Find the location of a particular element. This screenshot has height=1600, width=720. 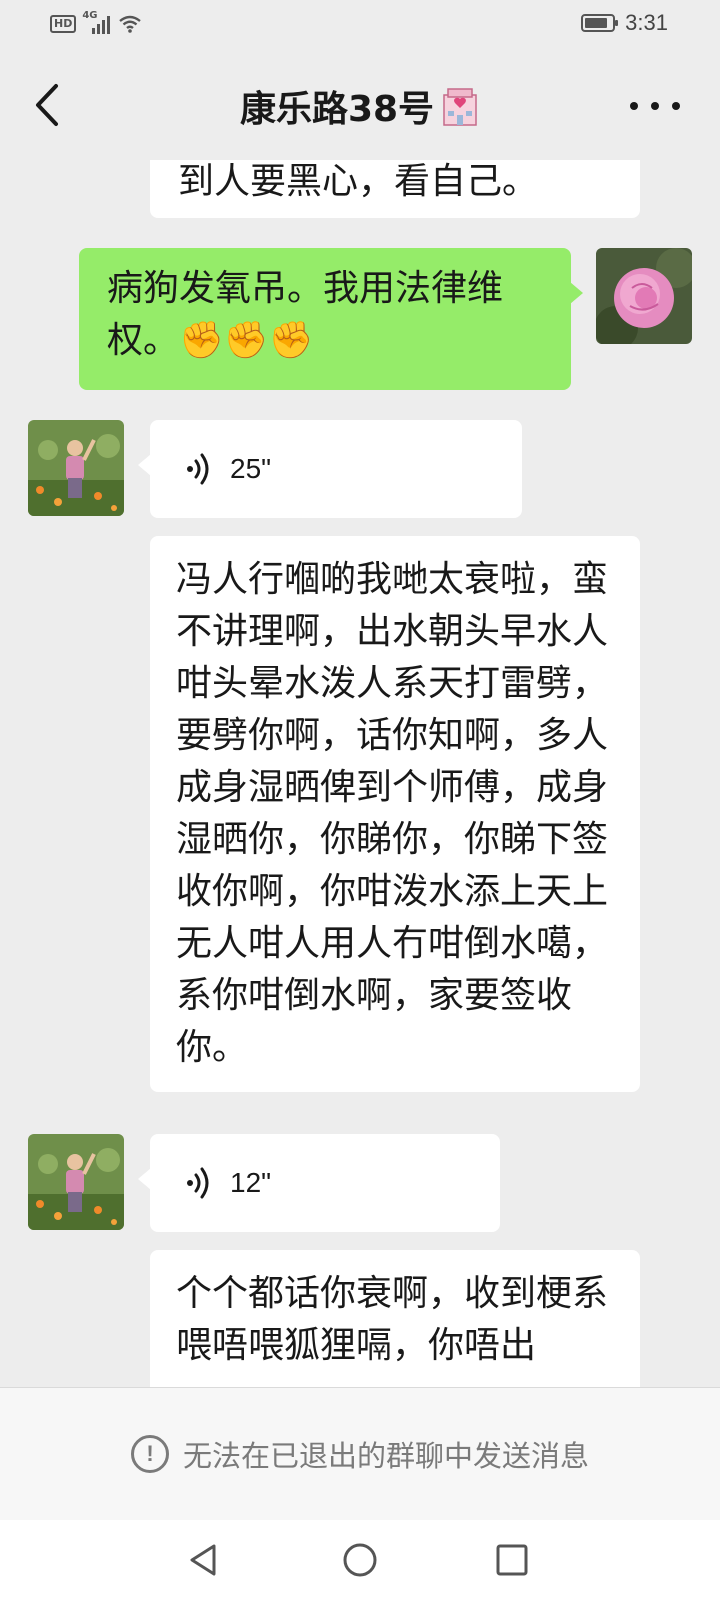

chat-title: 康乐路38号 is located at coordinates (337, 109).